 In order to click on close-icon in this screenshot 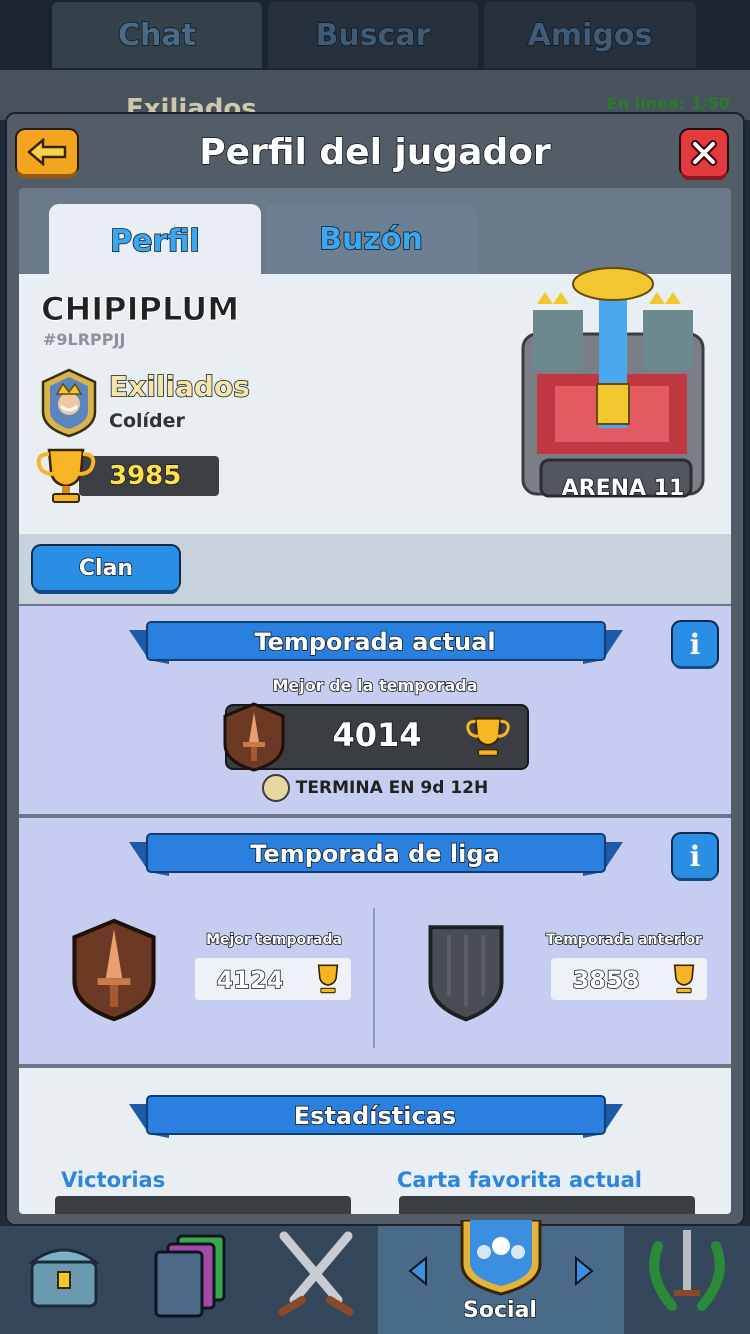, I will do `click(704, 153)`.